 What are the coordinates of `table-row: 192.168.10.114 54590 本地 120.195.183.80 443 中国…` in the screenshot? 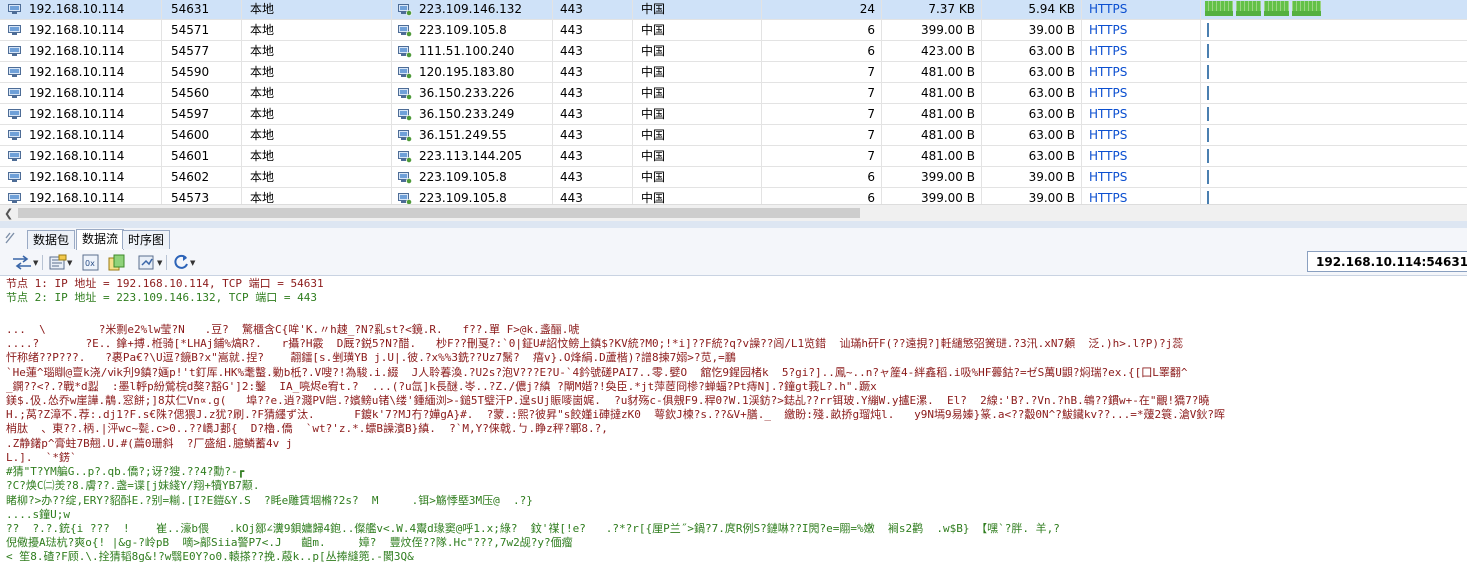 It's located at (733, 72).